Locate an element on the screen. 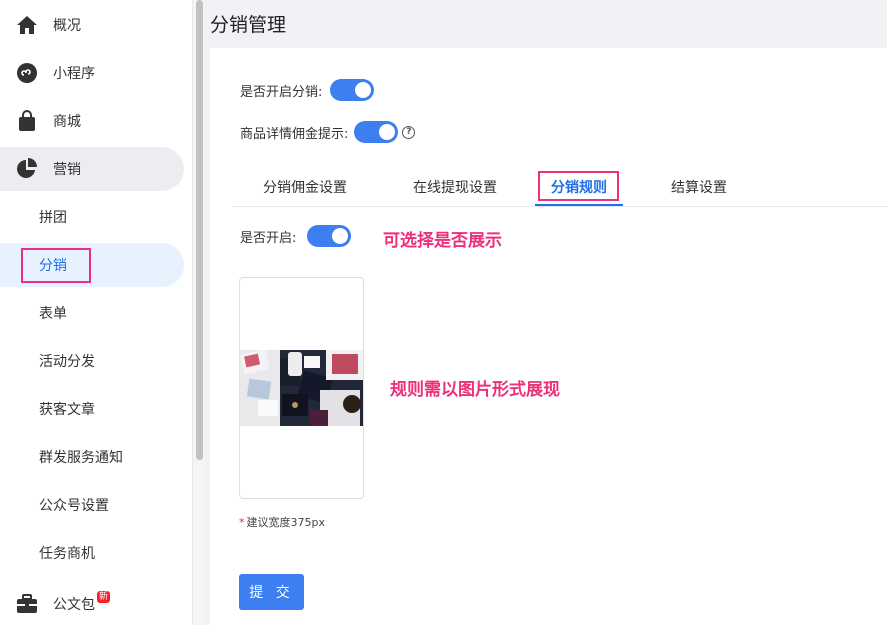 The height and width of the screenshot is (625, 887). tab-commission-settings: 分销佣金设置 is located at coordinates (305, 187).